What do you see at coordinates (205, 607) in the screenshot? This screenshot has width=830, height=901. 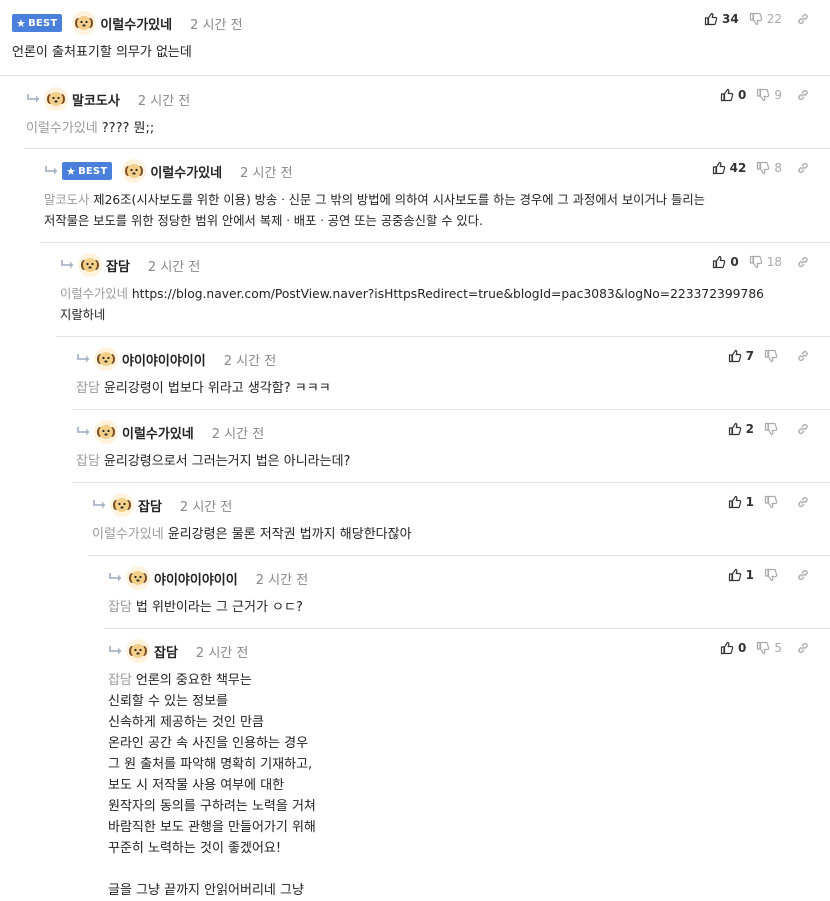 I see `comment-body: 잡담 법 위반이라는 그 근거가 ㅇㄷ?` at bounding box center [205, 607].